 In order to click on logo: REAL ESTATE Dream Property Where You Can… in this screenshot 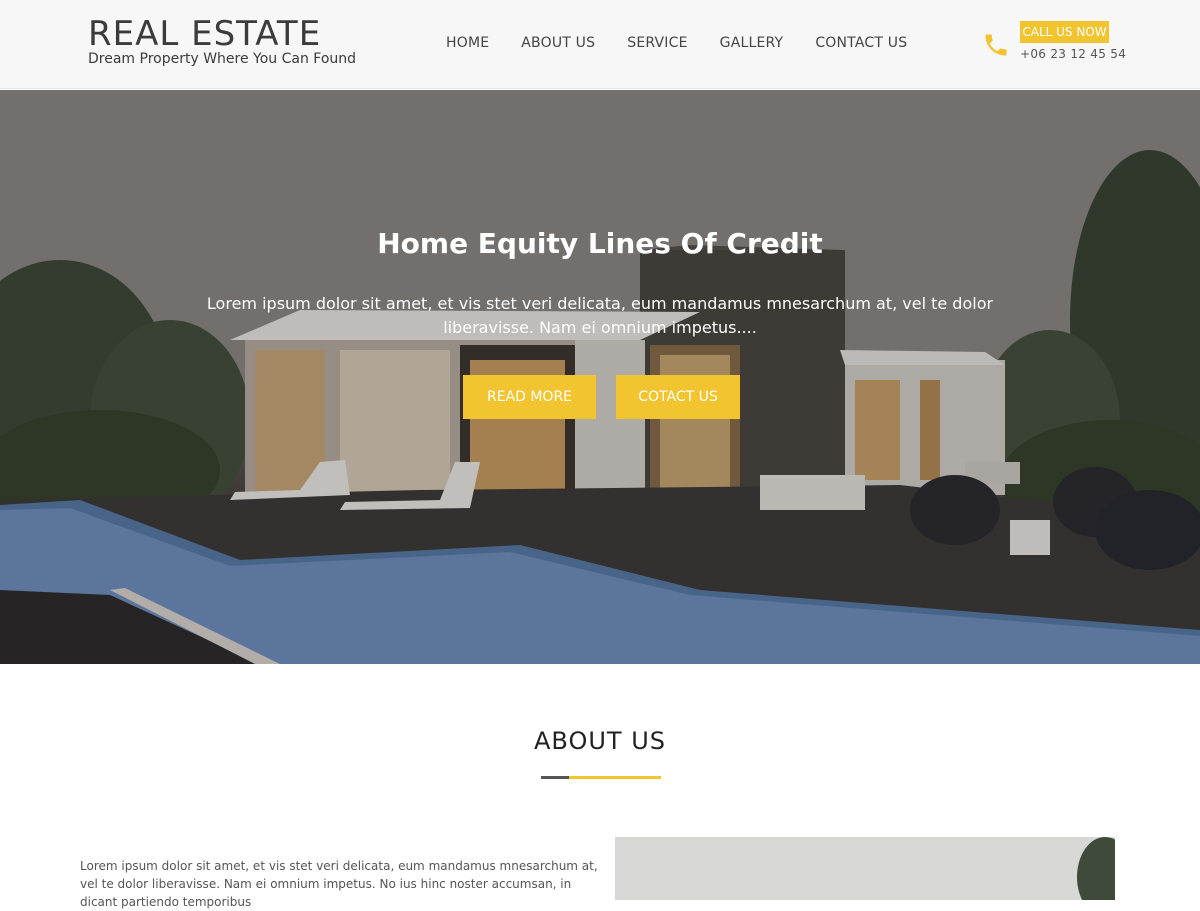, I will do `click(222, 42)`.